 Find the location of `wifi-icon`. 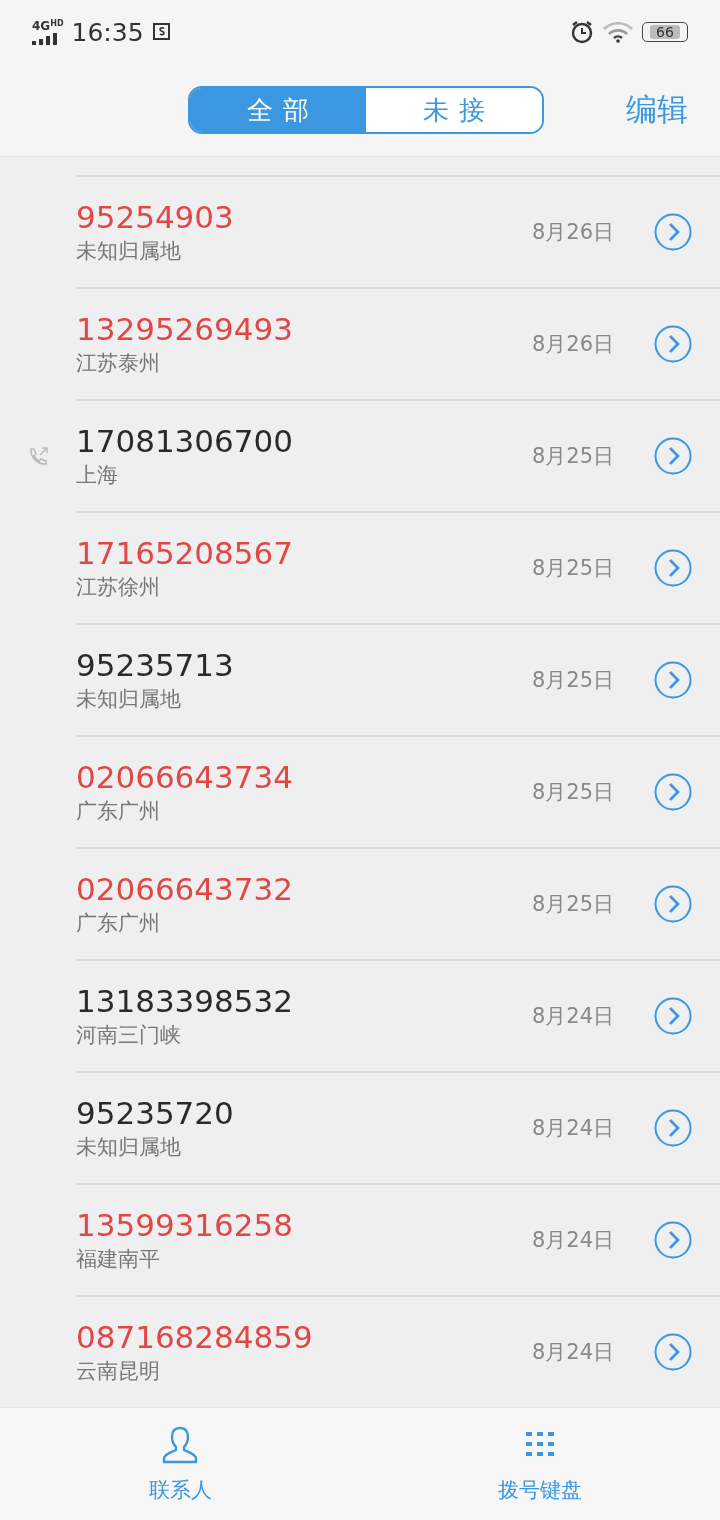

wifi-icon is located at coordinates (618, 32).